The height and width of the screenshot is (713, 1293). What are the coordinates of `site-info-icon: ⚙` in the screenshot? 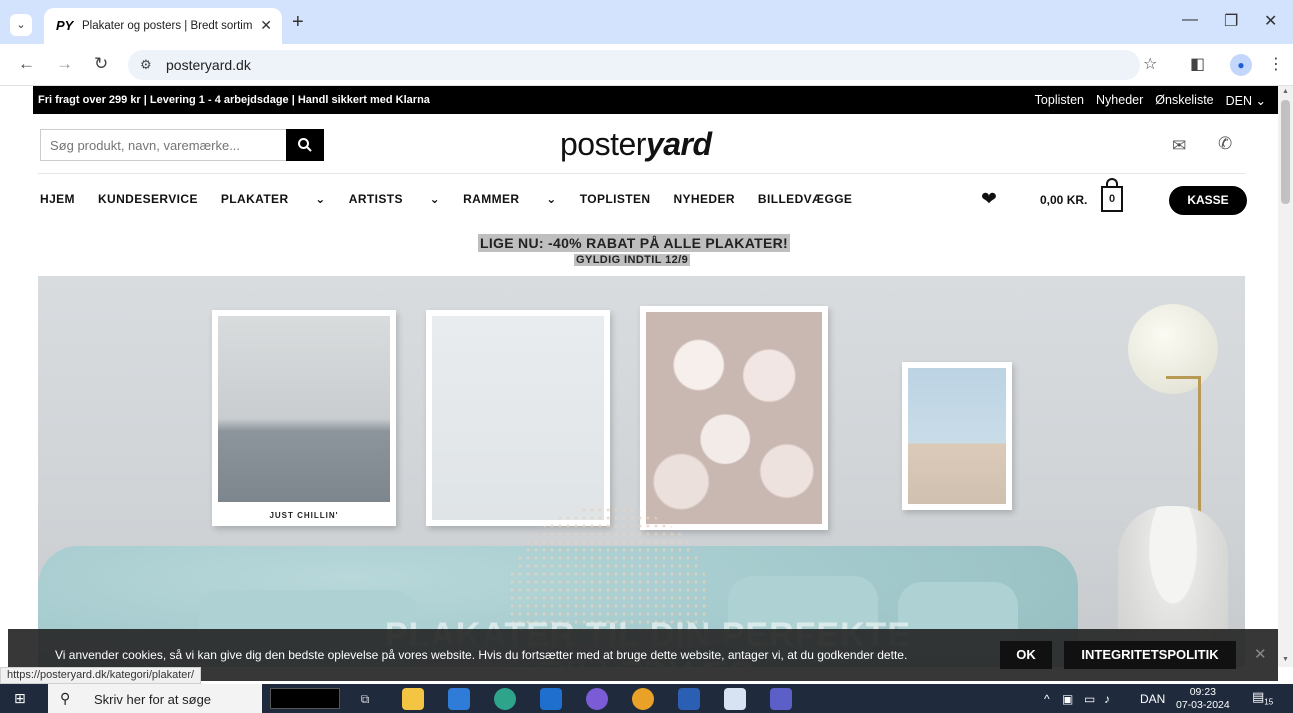 It's located at (146, 65).